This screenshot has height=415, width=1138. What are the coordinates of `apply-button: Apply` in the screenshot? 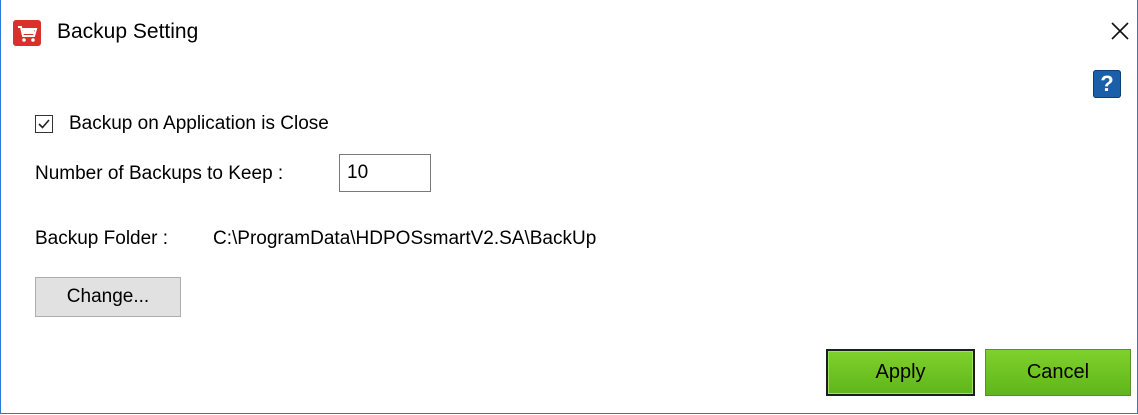 It's located at (900, 372).